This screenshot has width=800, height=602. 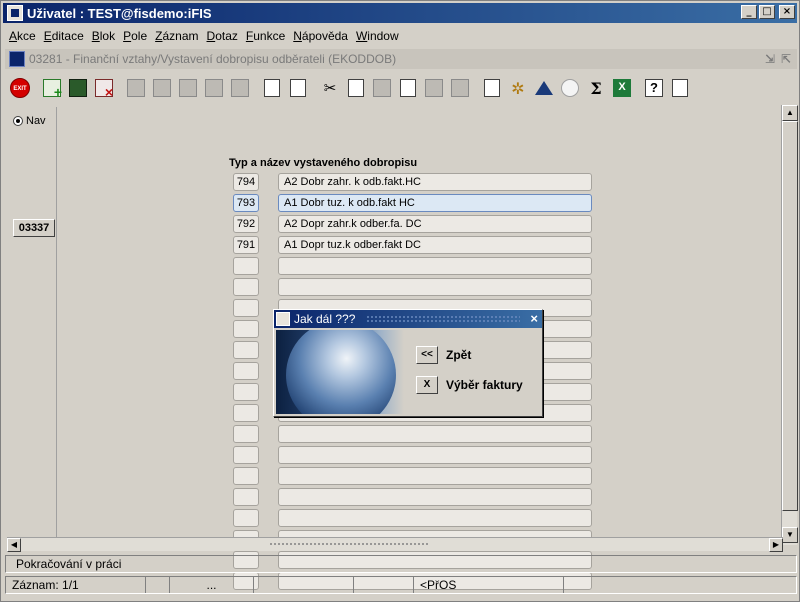 I want to click on minimize-button: _, so click(x=749, y=12).